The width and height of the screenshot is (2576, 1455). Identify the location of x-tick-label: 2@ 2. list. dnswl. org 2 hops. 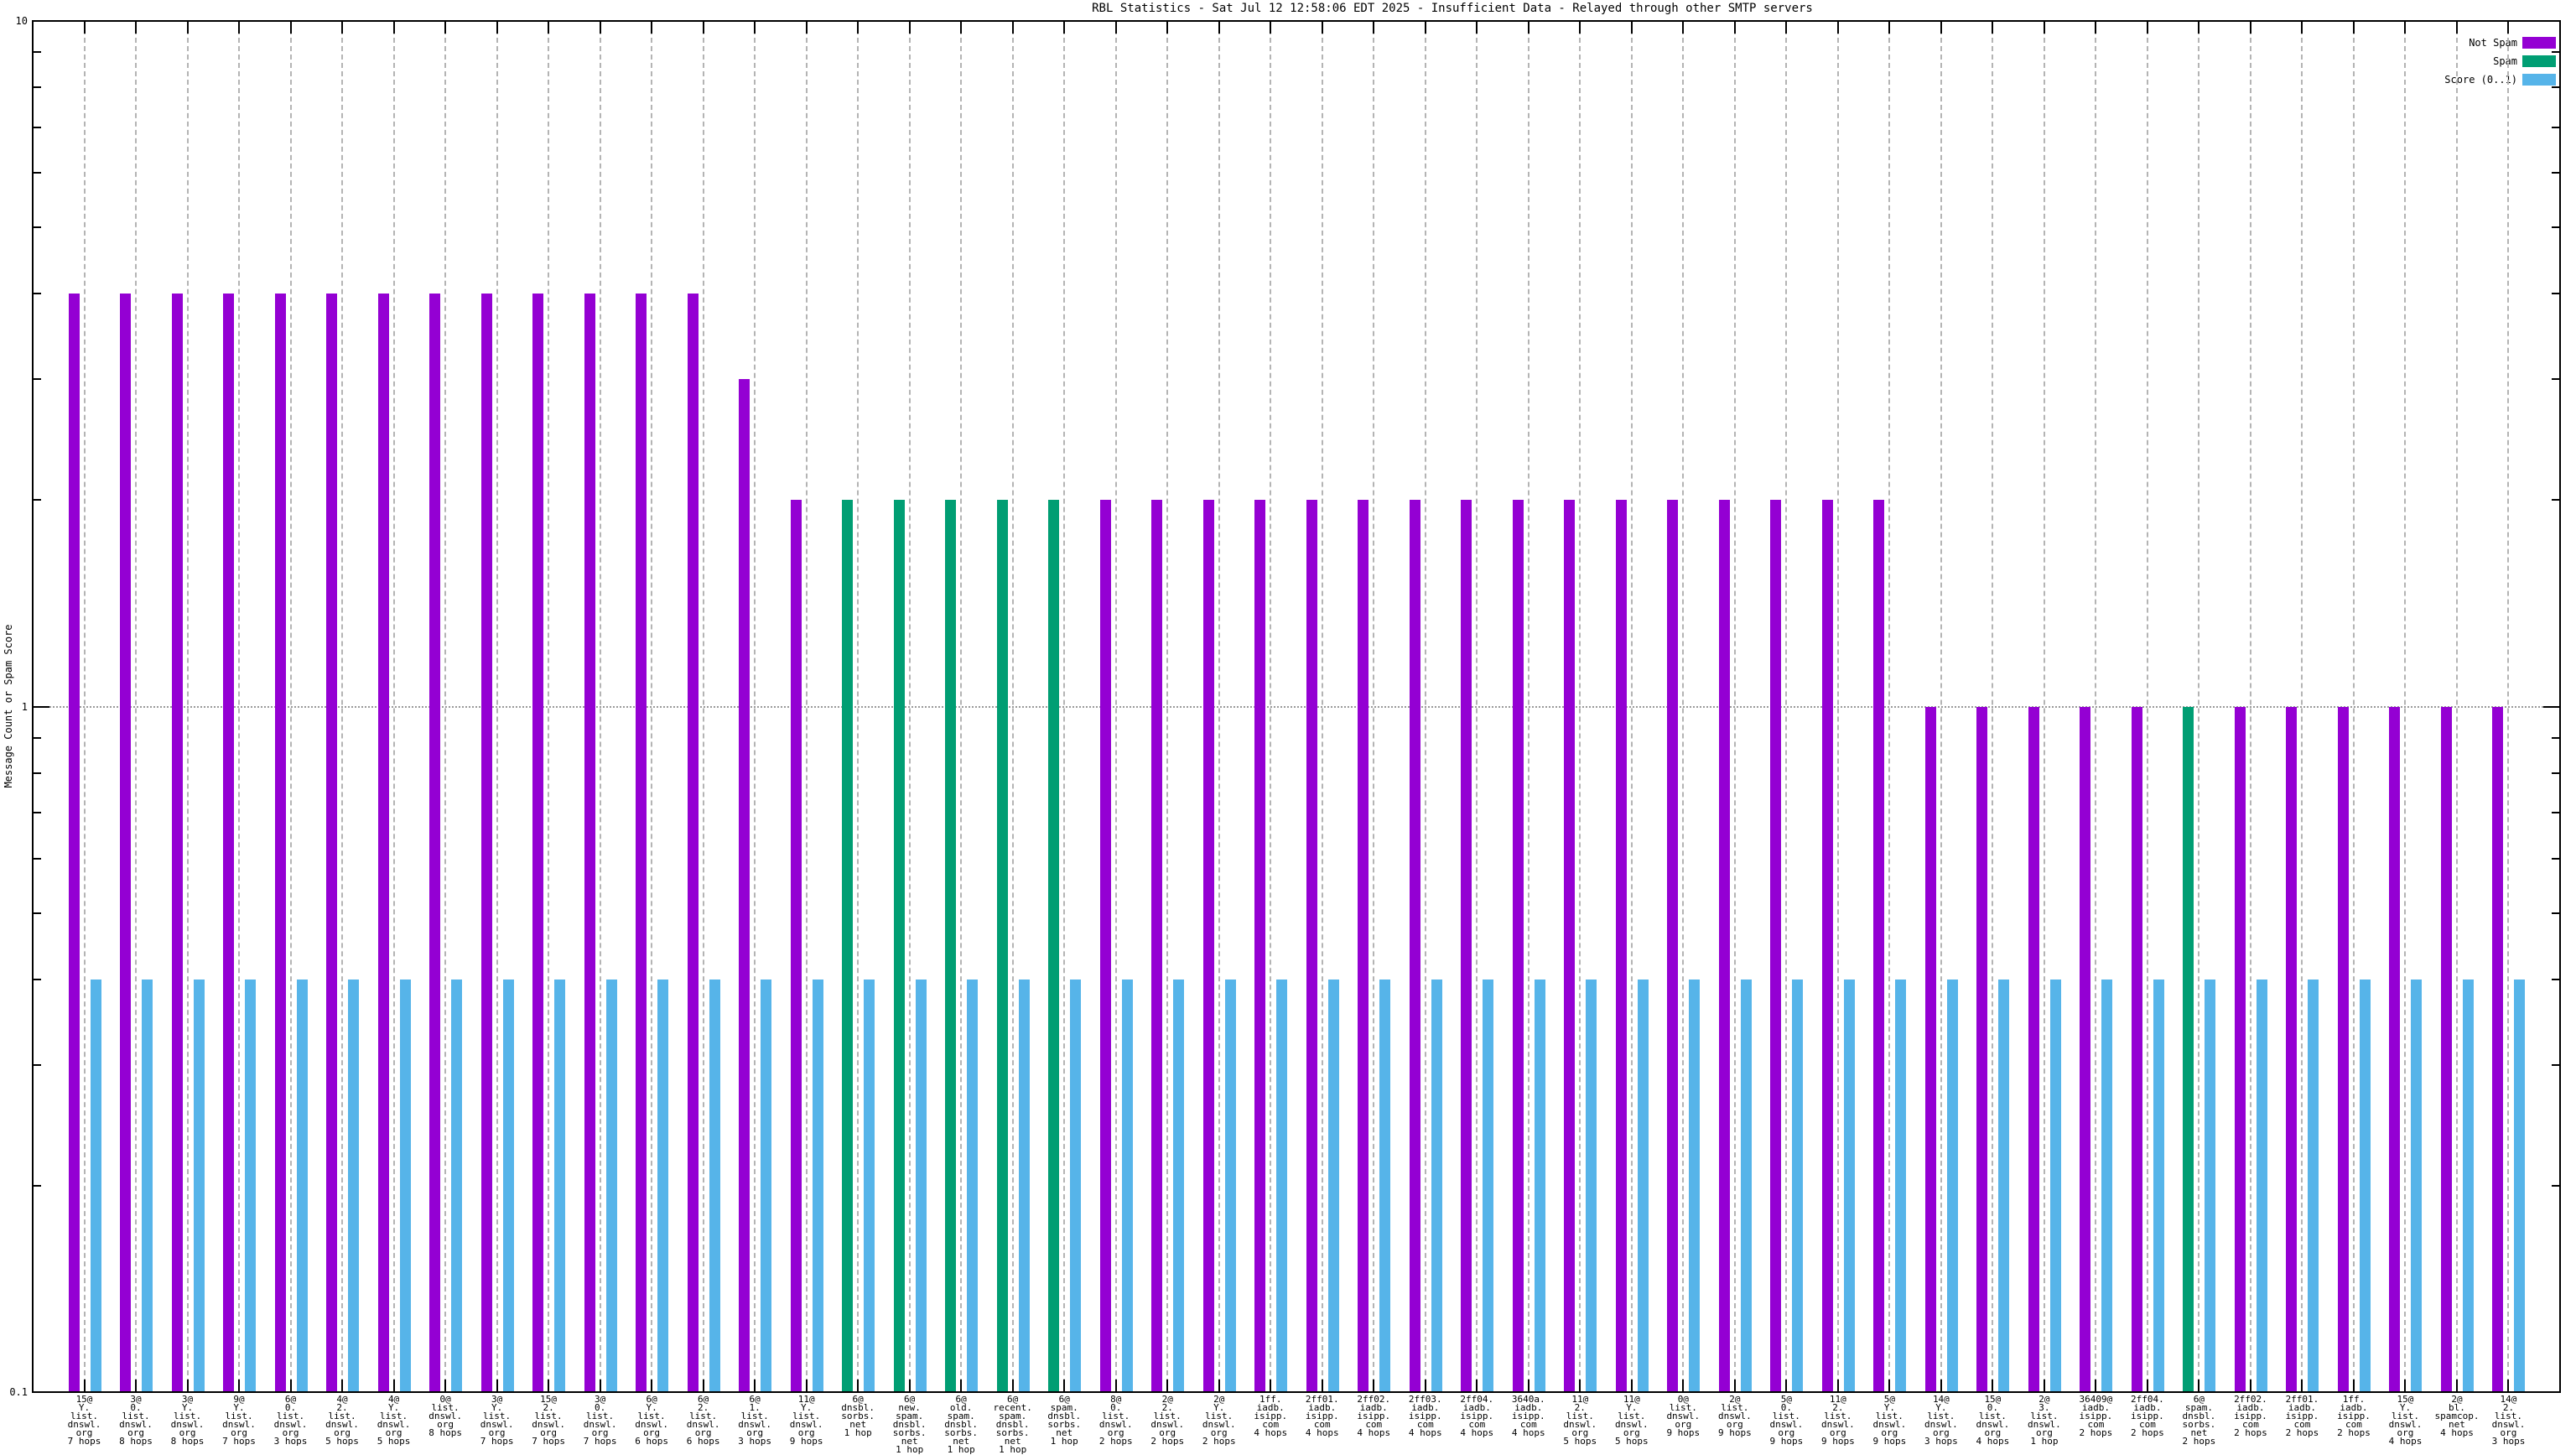
(1167, 1420).